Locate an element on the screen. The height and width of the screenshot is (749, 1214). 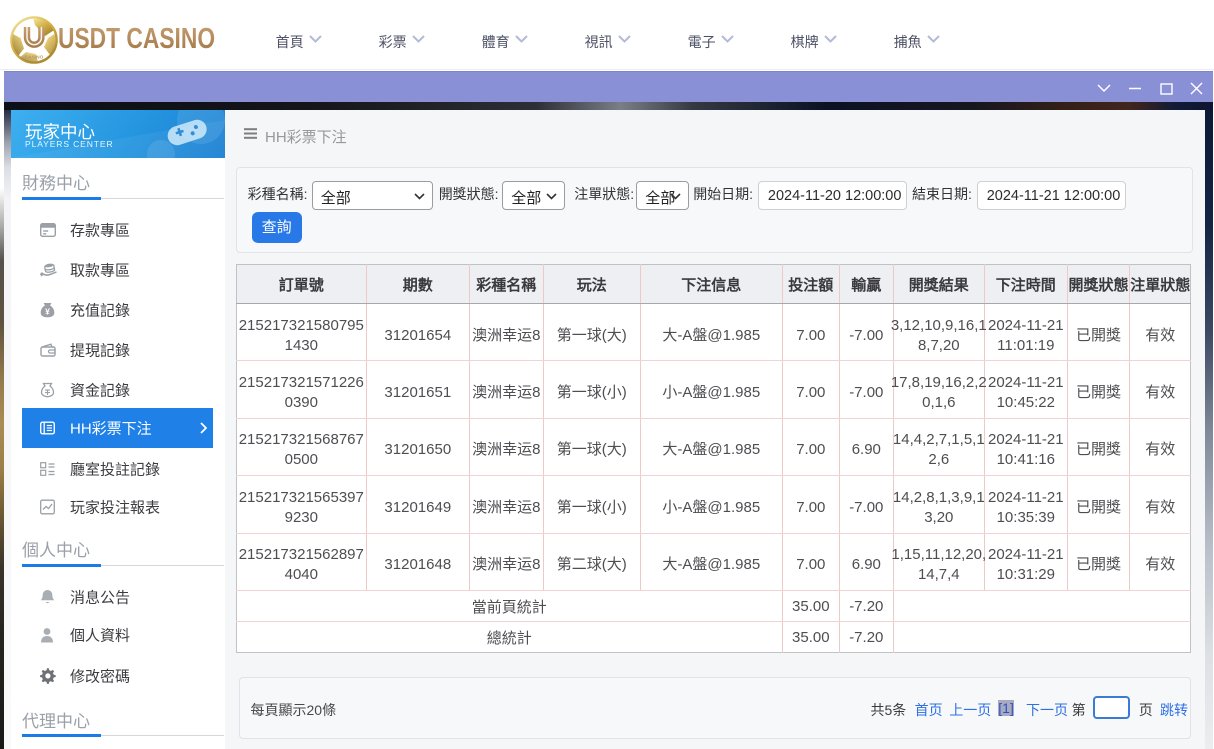
svg-text: CASINO is located at coordinates (34, 58).